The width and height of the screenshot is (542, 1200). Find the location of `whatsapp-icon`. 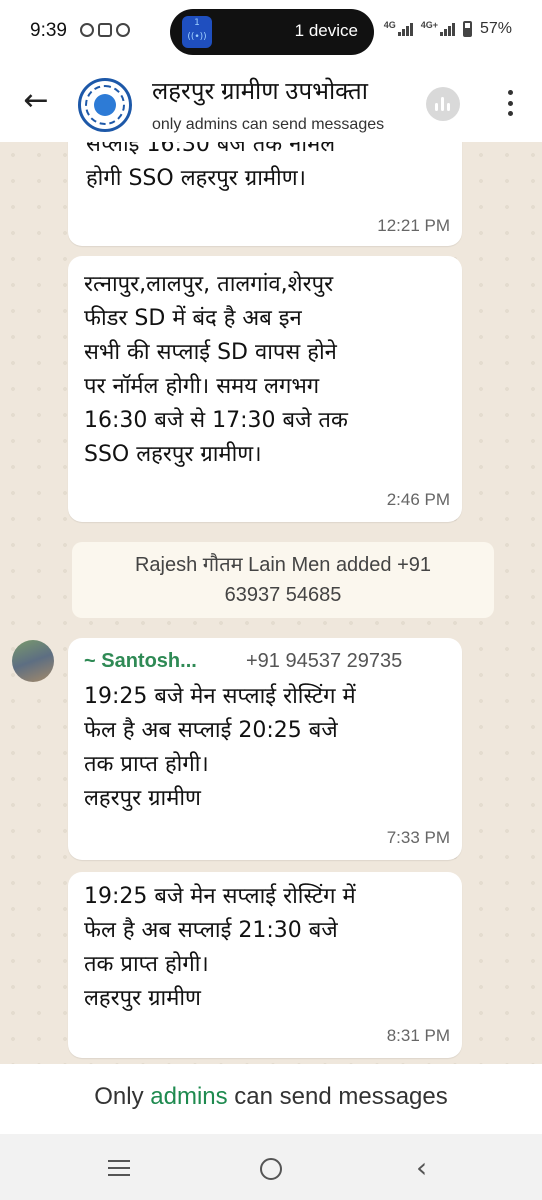

whatsapp-icon is located at coordinates (87, 30).